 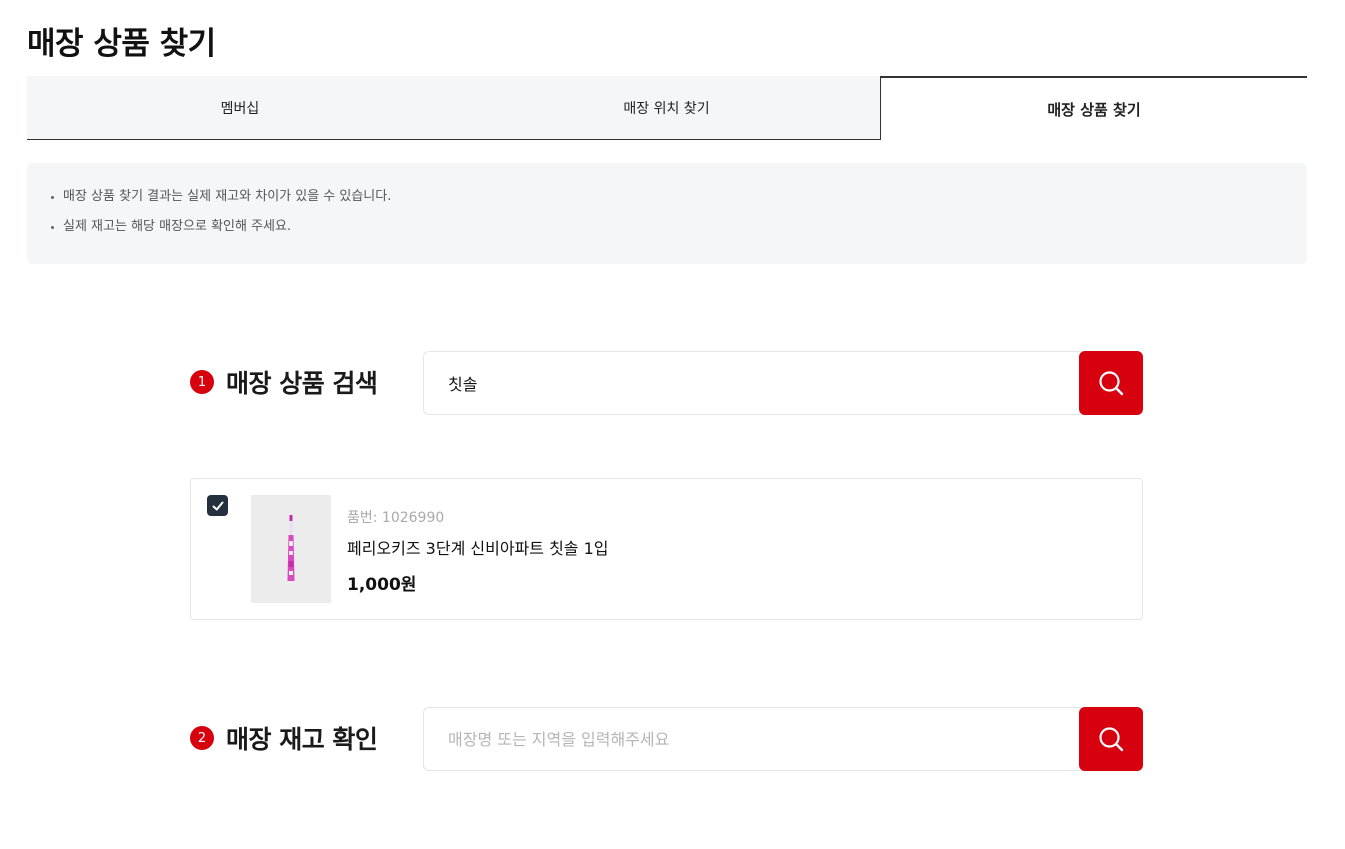 I want to click on store-search-input, so click(x=758, y=739).